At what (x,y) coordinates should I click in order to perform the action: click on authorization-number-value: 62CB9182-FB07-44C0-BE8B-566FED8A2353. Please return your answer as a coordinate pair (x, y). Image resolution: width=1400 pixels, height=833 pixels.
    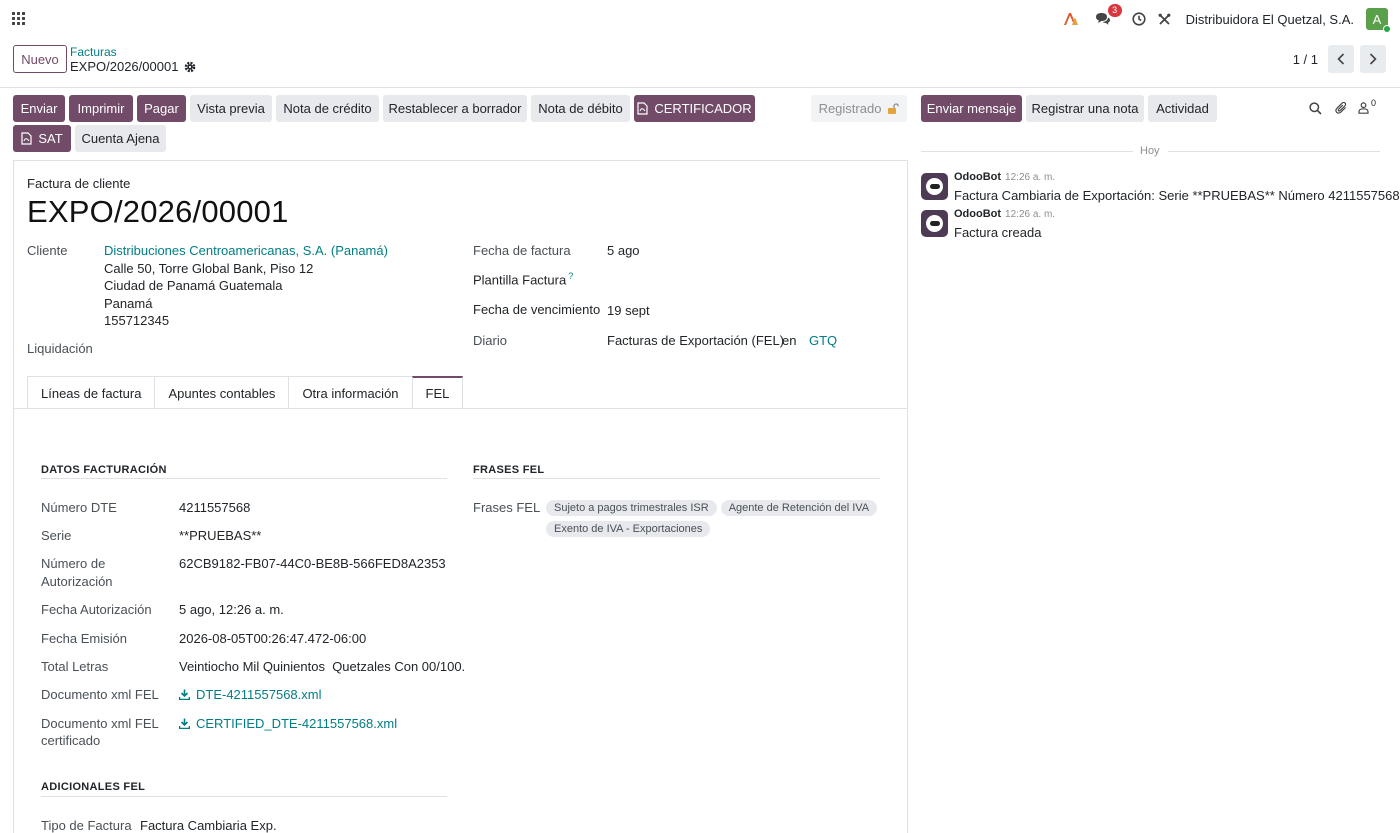
    Looking at the image, I should click on (312, 563).